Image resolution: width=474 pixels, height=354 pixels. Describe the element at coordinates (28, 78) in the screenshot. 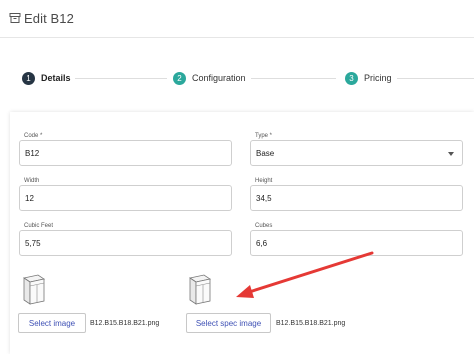

I see `step-number: 1` at that location.